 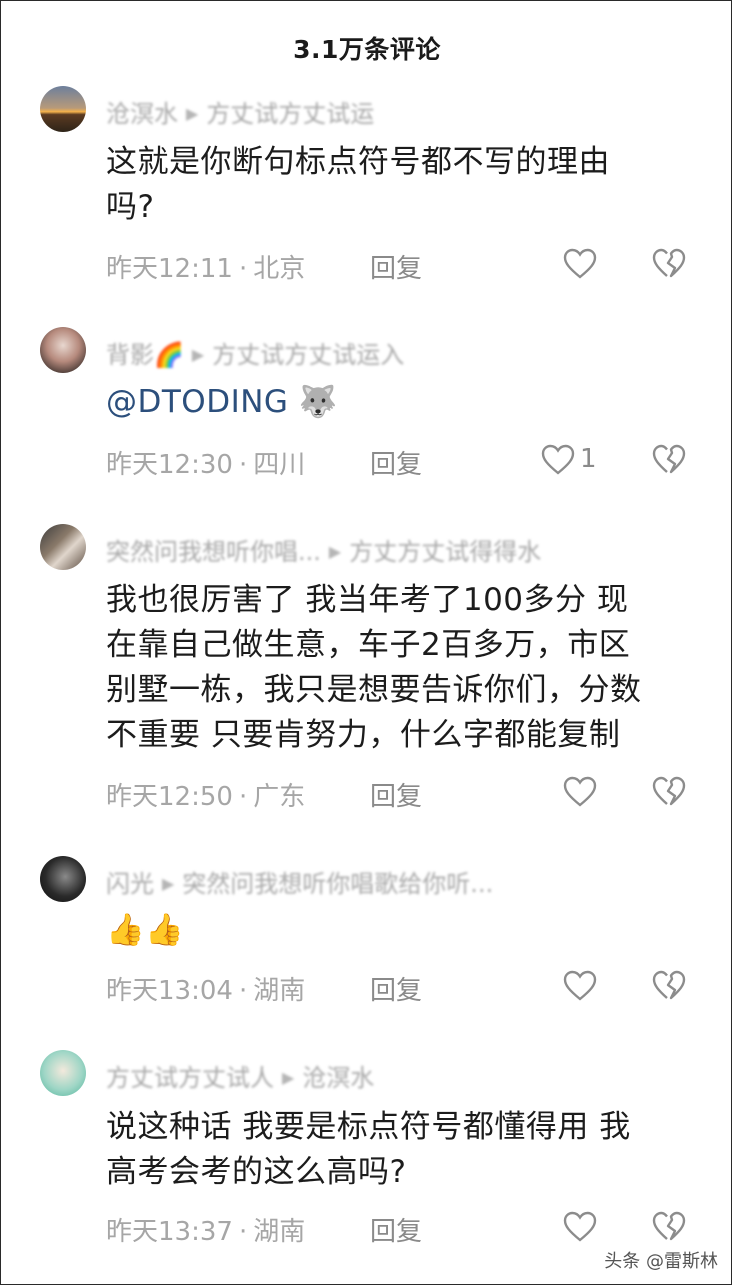 I want to click on reply-to-user: 方丈方丈试得得水, so click(x=445, y=552).